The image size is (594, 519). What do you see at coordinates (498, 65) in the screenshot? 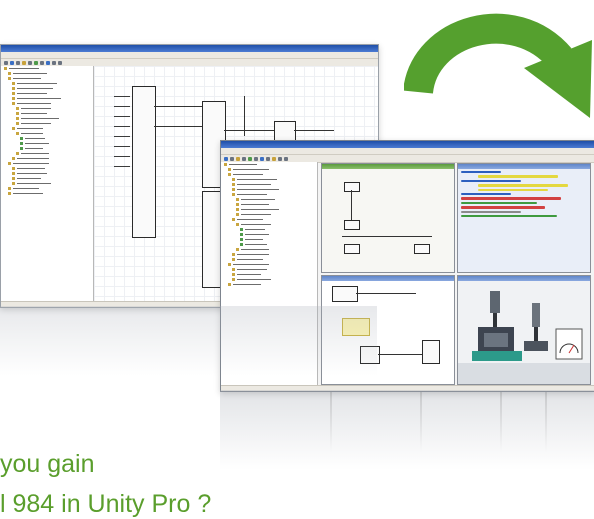
I see `curved-arrow-icon` at bounding box center [498, 65].